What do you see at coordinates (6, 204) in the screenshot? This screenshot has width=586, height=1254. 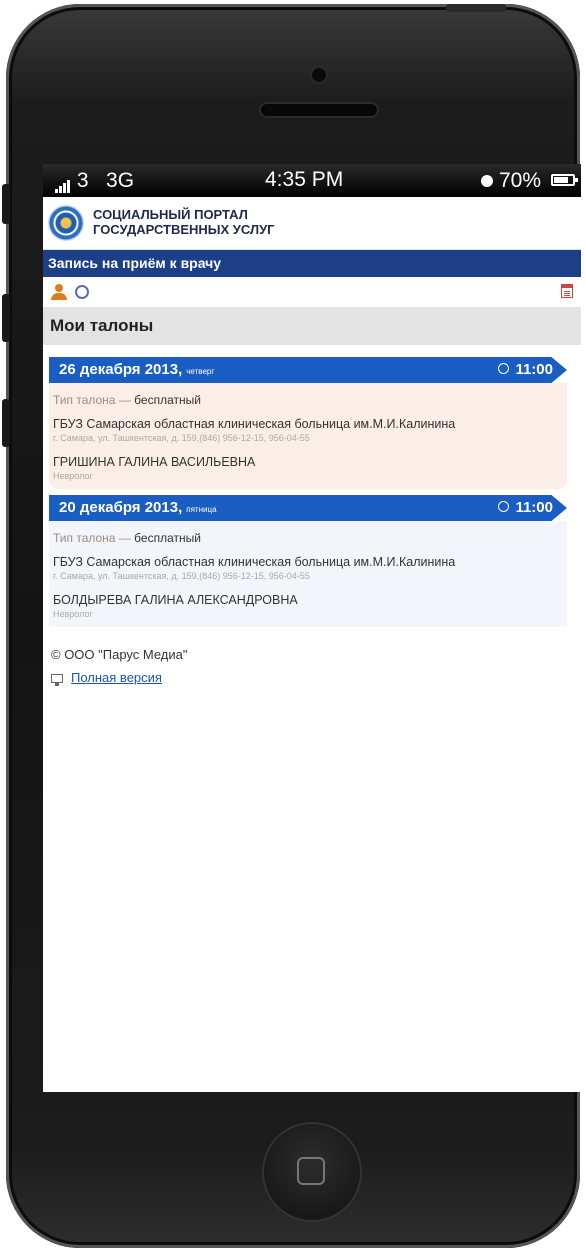 I see `silent-switch` at bounding box center [6, 204].